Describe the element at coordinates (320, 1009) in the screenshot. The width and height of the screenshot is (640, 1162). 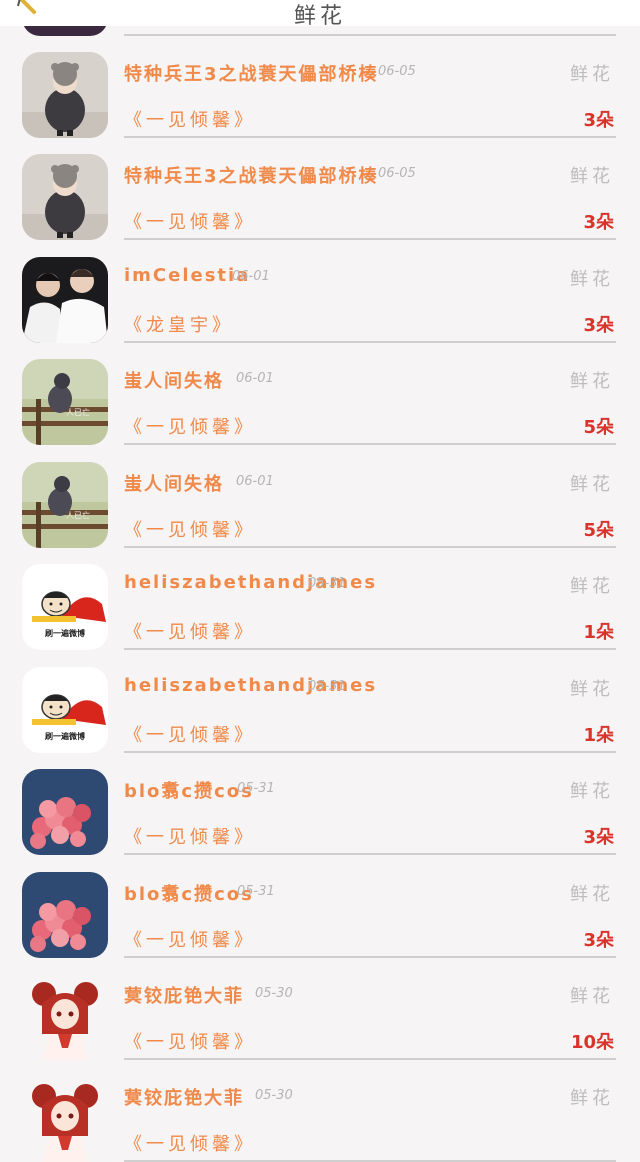
I see `list-item: 蓂铰庇铯大菲 05-30 鲜花 《一见倾馨》 10朵` at that location.